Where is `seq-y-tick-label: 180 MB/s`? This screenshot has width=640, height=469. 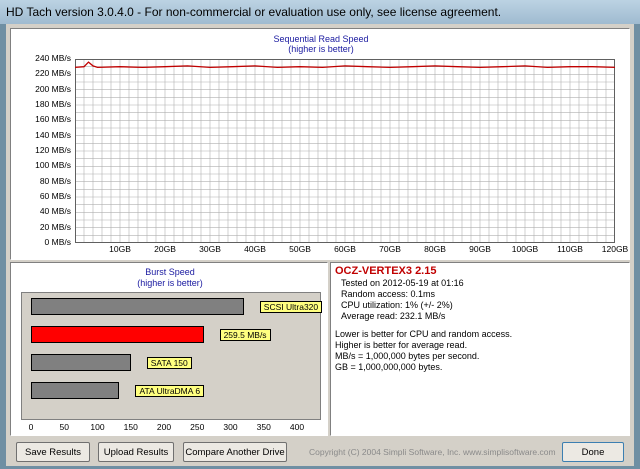 seq-y-tick-label: 180 MB/s is located at coordinates (53, 104).